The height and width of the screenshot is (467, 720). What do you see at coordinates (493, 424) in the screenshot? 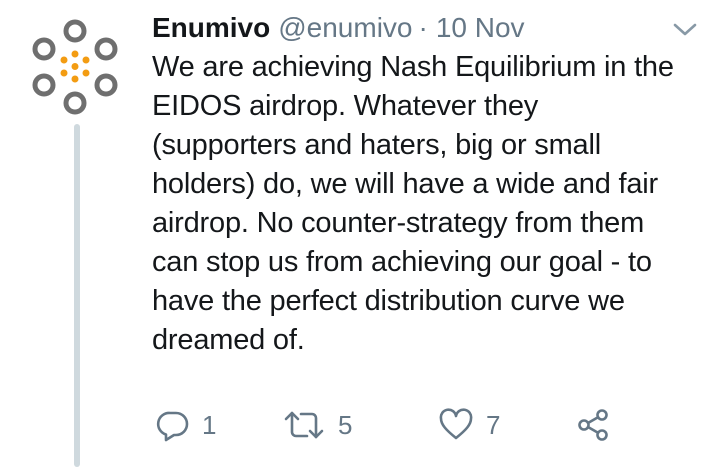
I see `like-count: 7` at bounding box center [493, 424].